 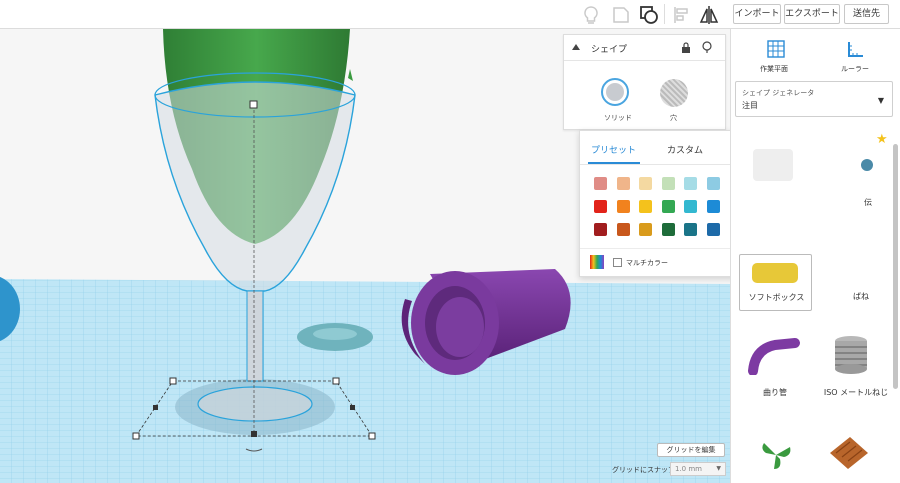 I want to click on cookie-thumbnail, so click(x=848, y=453).